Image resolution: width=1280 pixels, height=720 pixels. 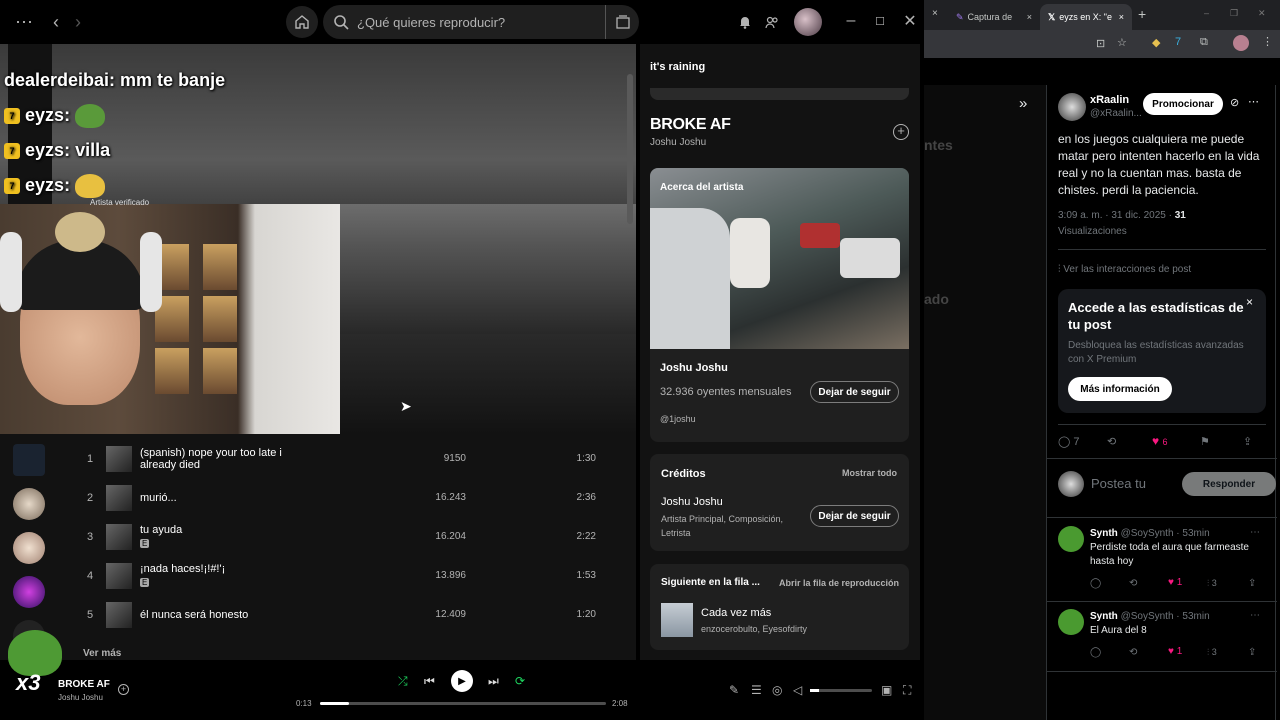 I want to click on browse-icon, so click(x=622, y=22).